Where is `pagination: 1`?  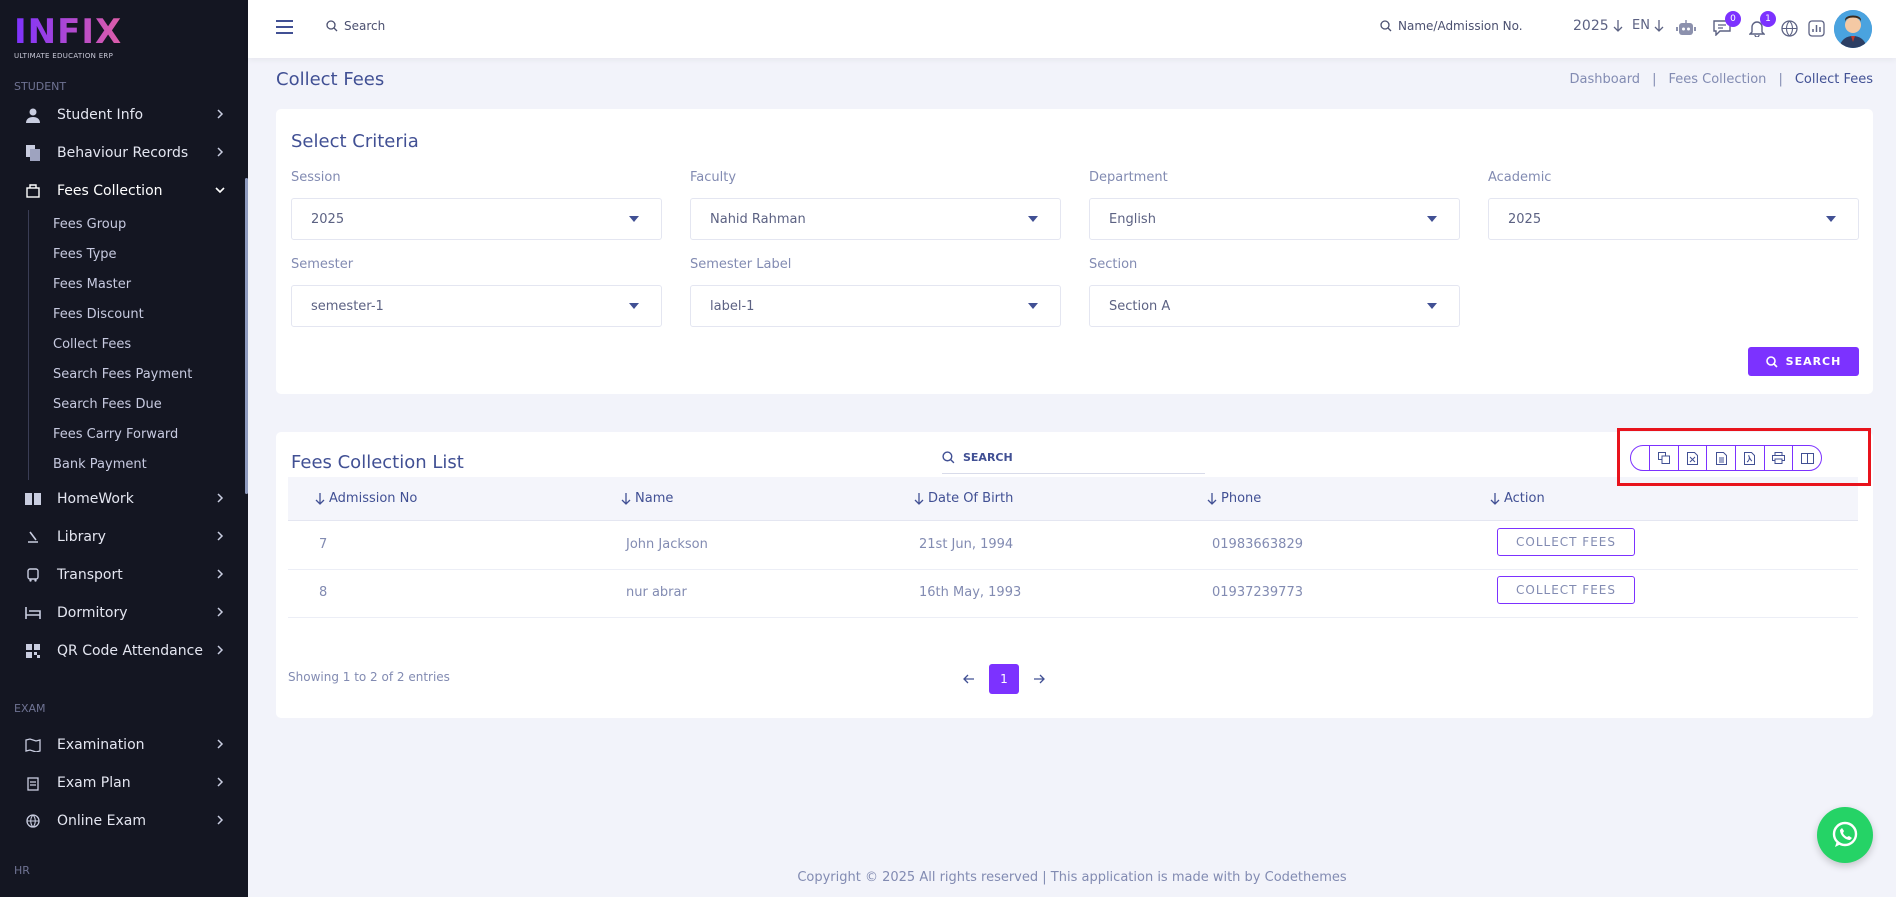
pagination: 1 is located at coordinates (1004, 679).